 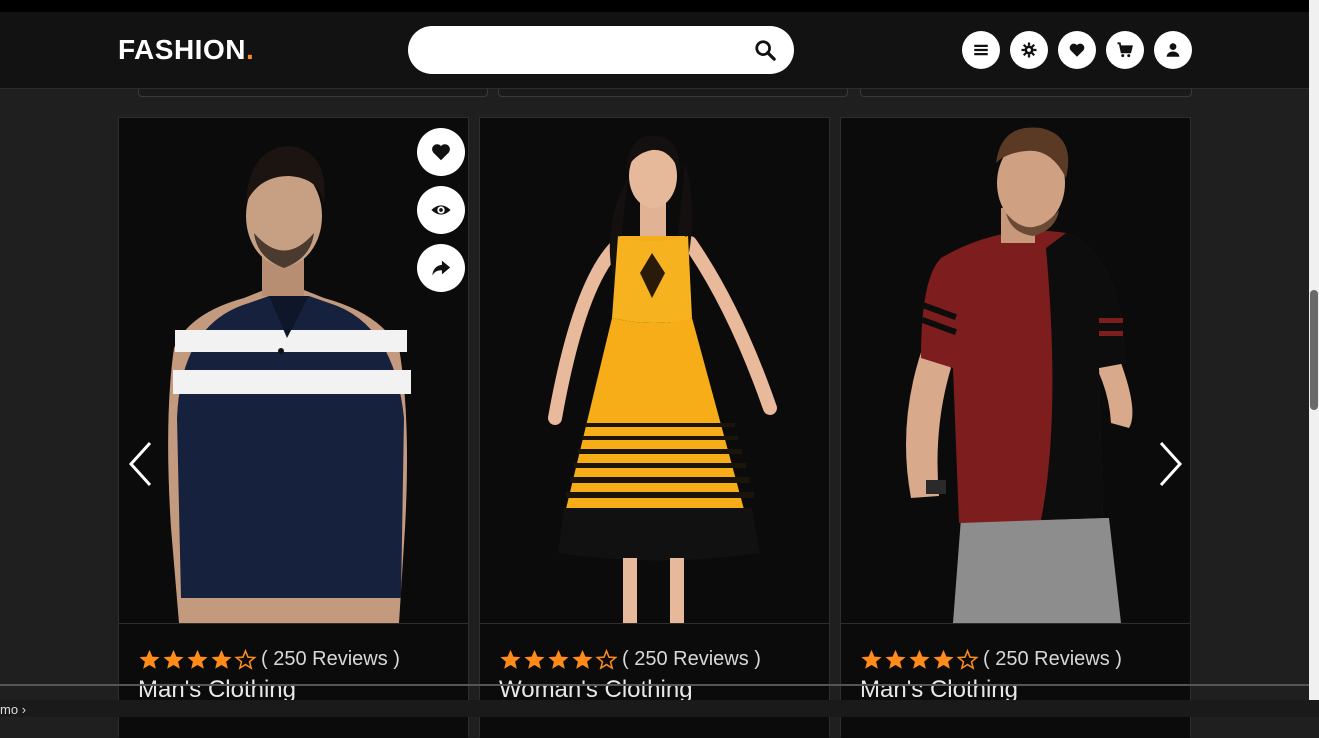 I want to click on header-icons, so click(x=1077, y=50).